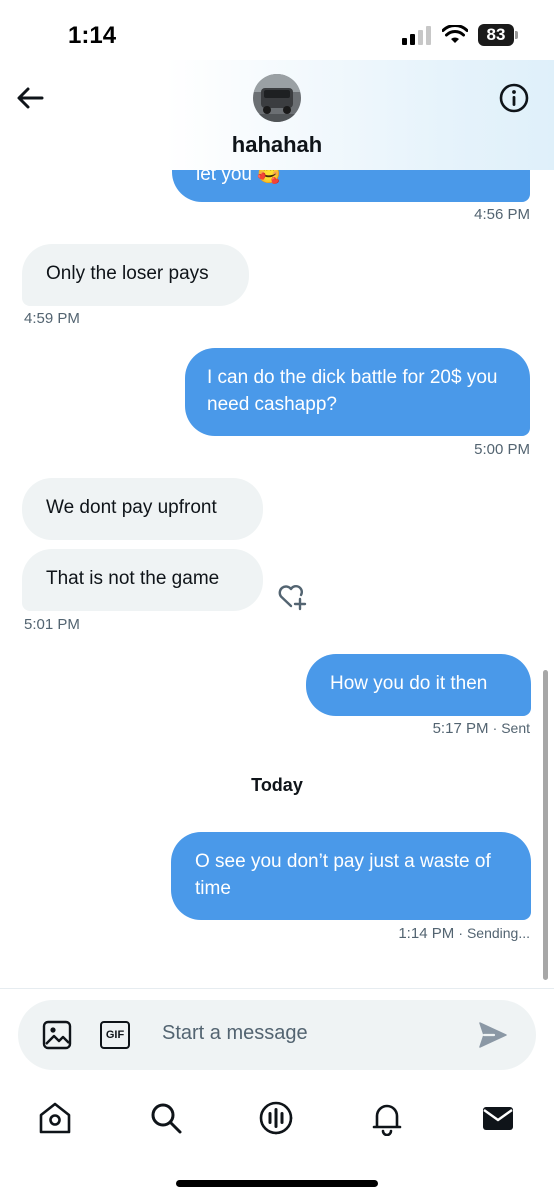  Describe the element at coordinates (502, 214) in the screenshot. I see `message-timestamp: 4:56 PM` at that location.